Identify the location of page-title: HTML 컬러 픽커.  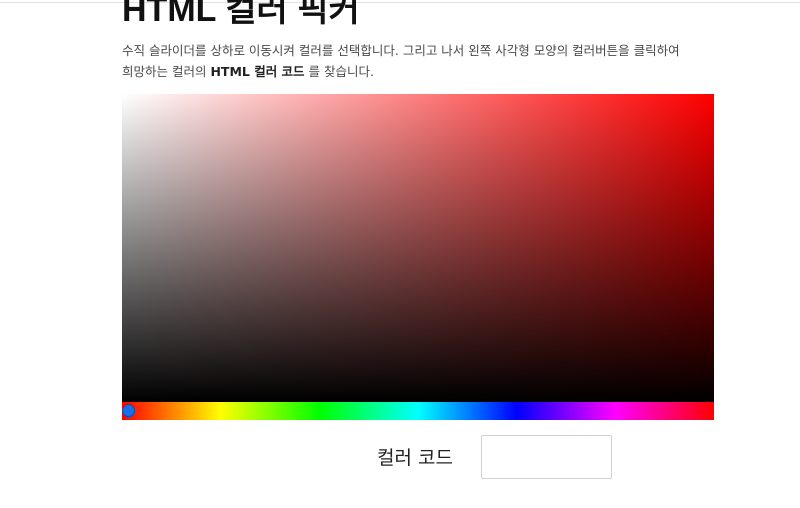
(241, 14).